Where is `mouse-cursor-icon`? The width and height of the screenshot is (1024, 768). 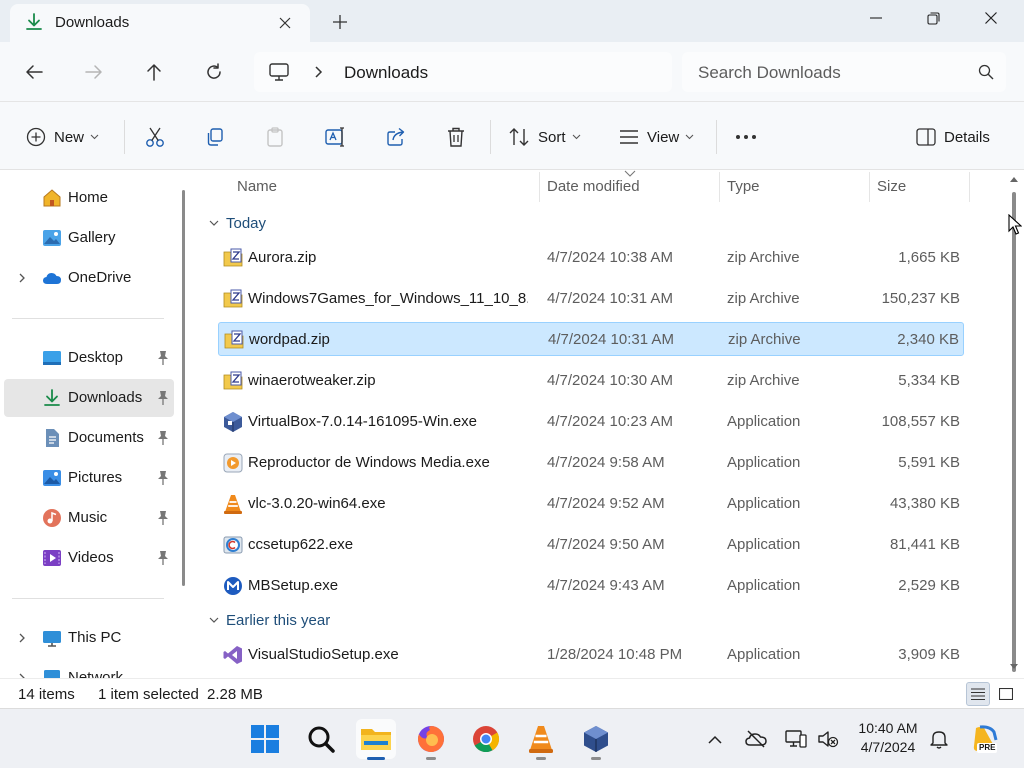
mouse-cursor-icon is located at coordinates (1015, 224).